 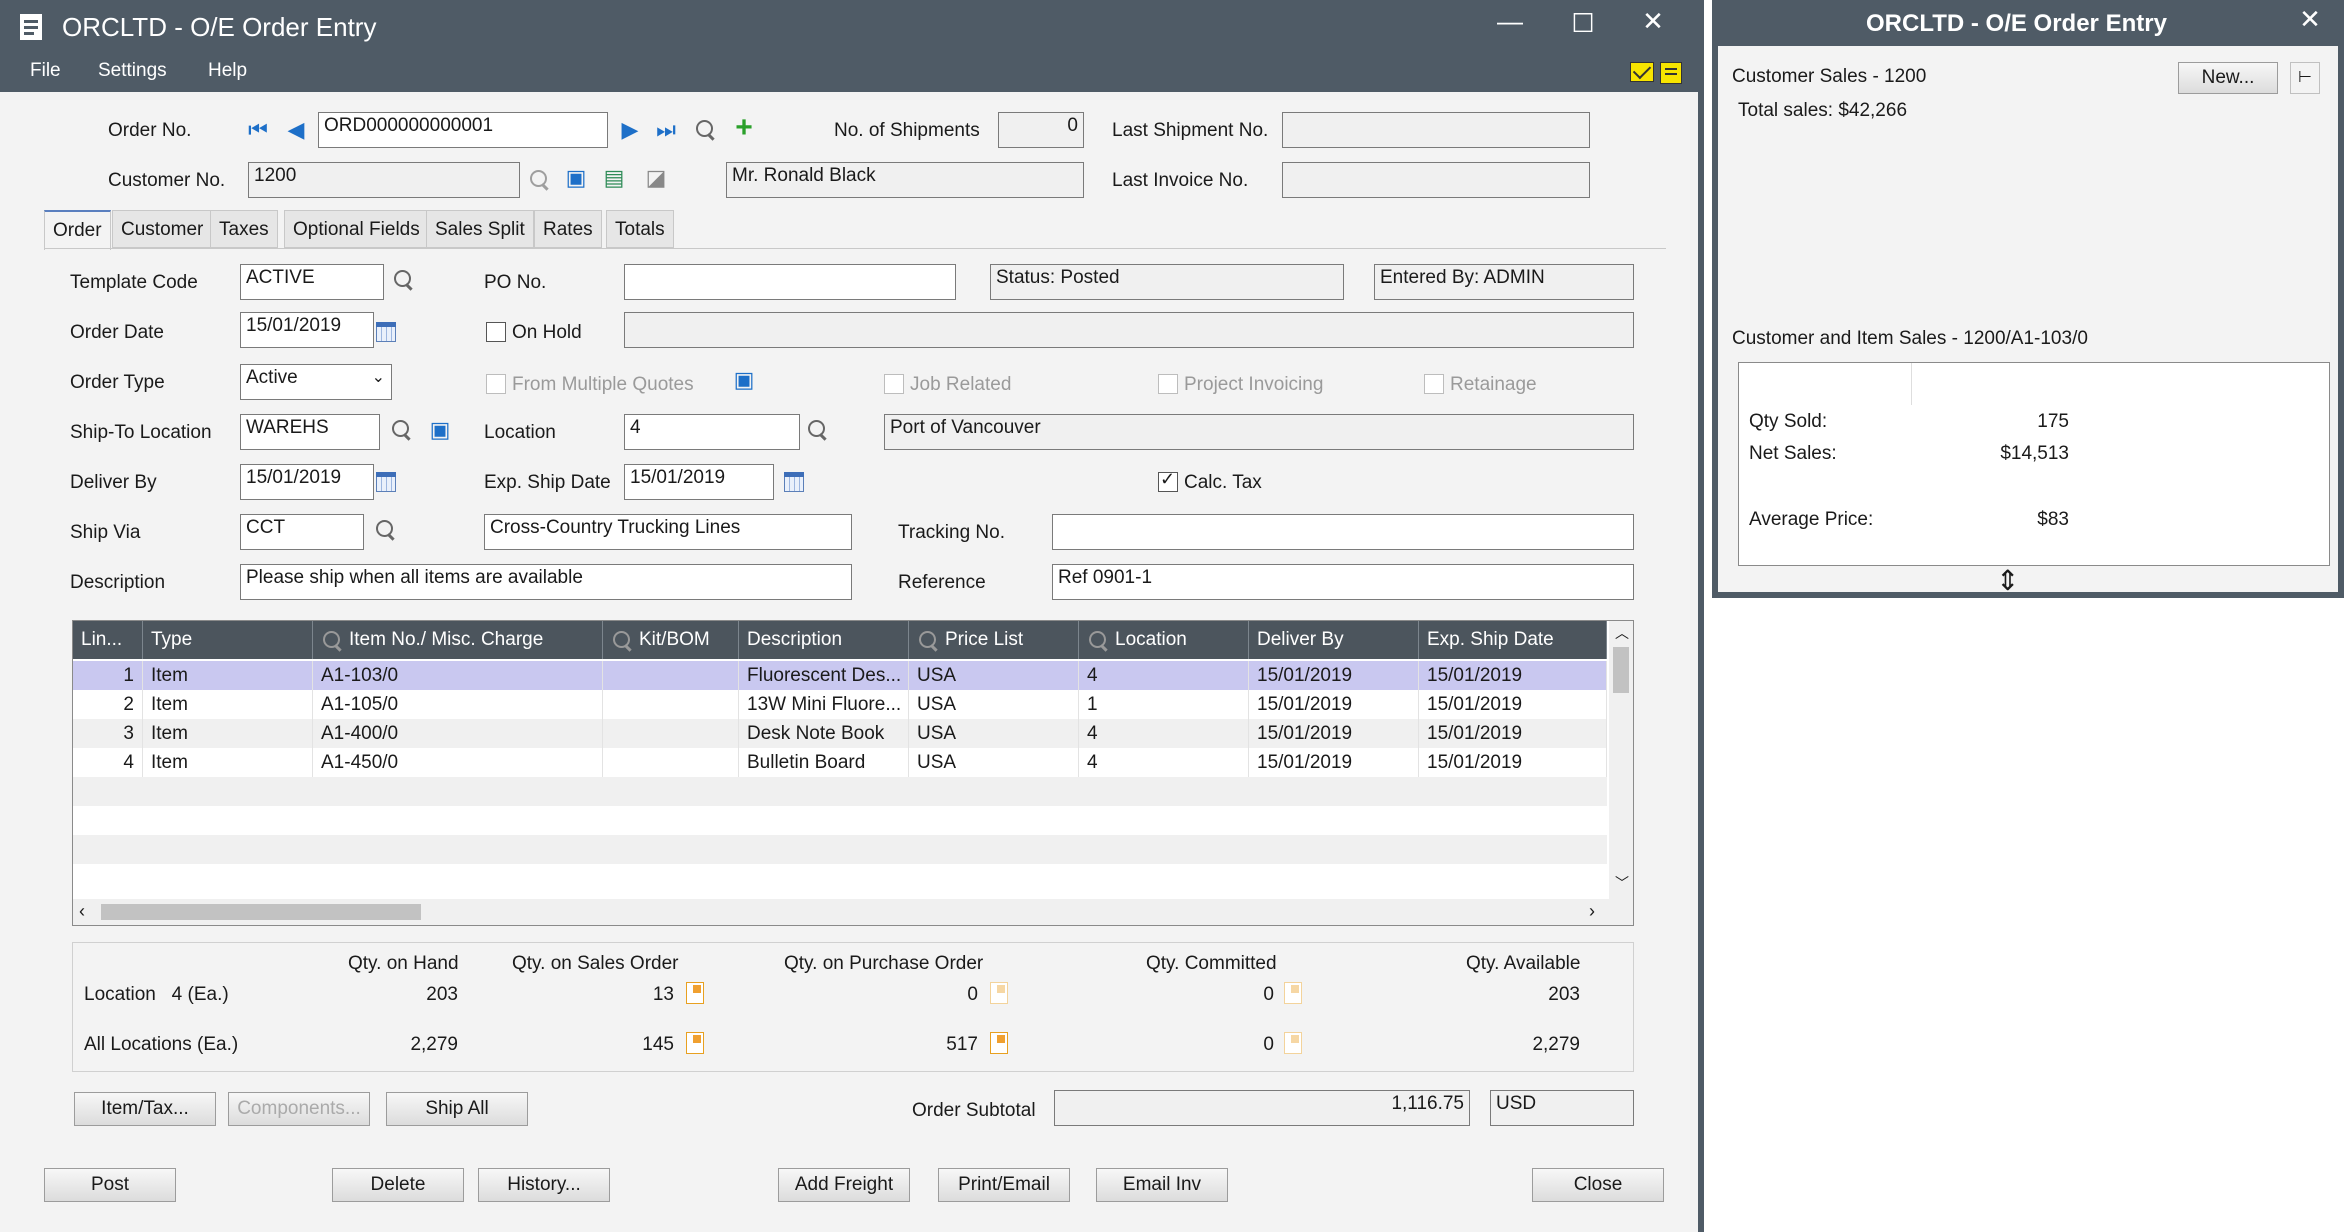 I want to click on all-purchase-order-note-icon, so click(x=999, y=1043).